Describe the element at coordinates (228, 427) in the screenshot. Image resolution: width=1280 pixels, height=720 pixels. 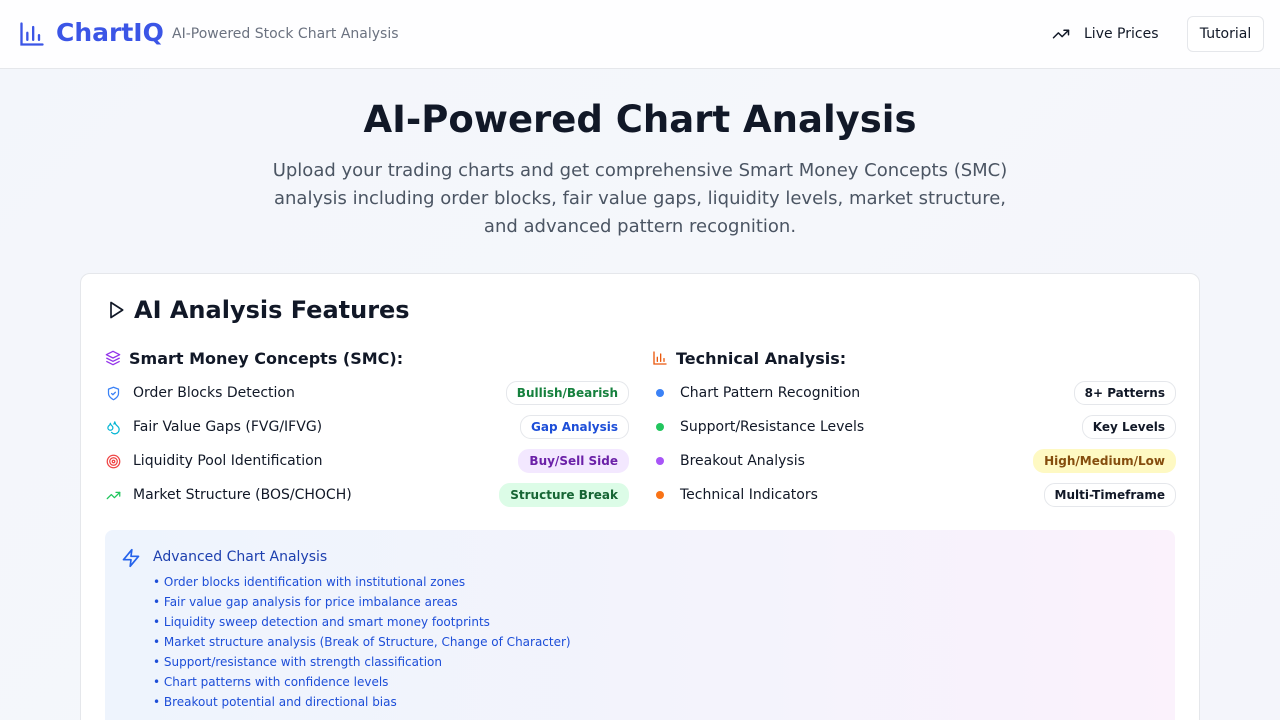
I see `feature-label: Fair Value Gaps (FVG/IFVG)` at that location.